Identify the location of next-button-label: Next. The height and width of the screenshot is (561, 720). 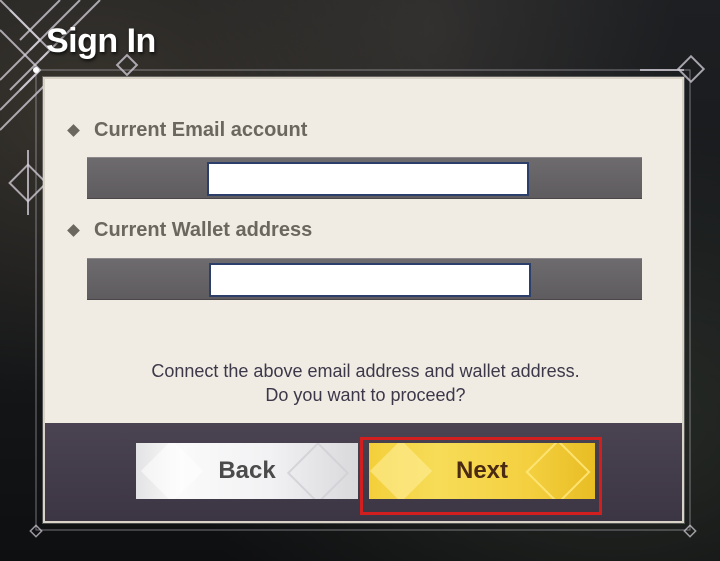
(482, 470).